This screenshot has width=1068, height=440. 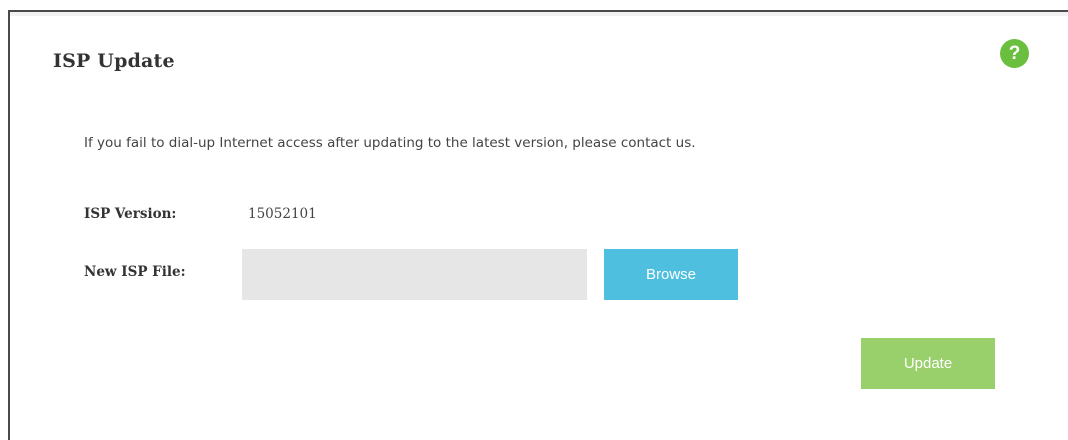 I want to click on panel-top-edge, so click(x=539, y=14).